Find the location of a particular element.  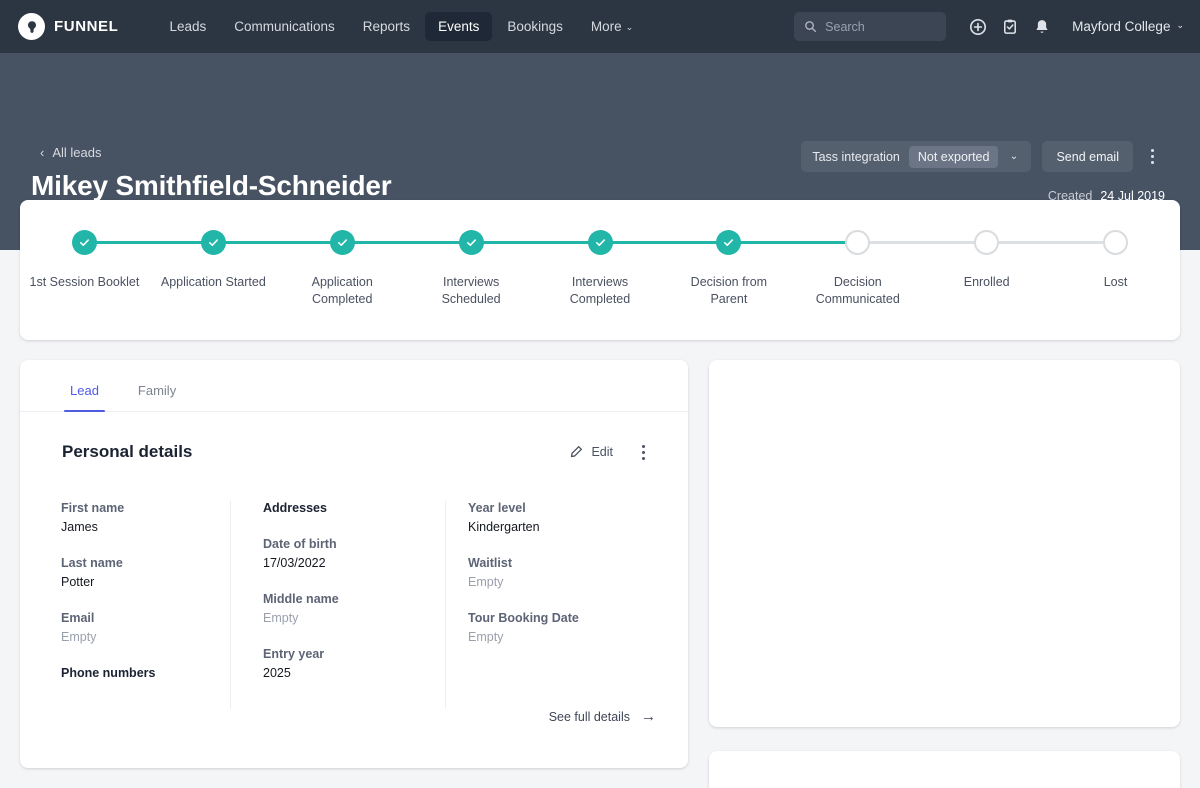

field-phone-numbers: Phone numbers is located at coordinates (145, 673).